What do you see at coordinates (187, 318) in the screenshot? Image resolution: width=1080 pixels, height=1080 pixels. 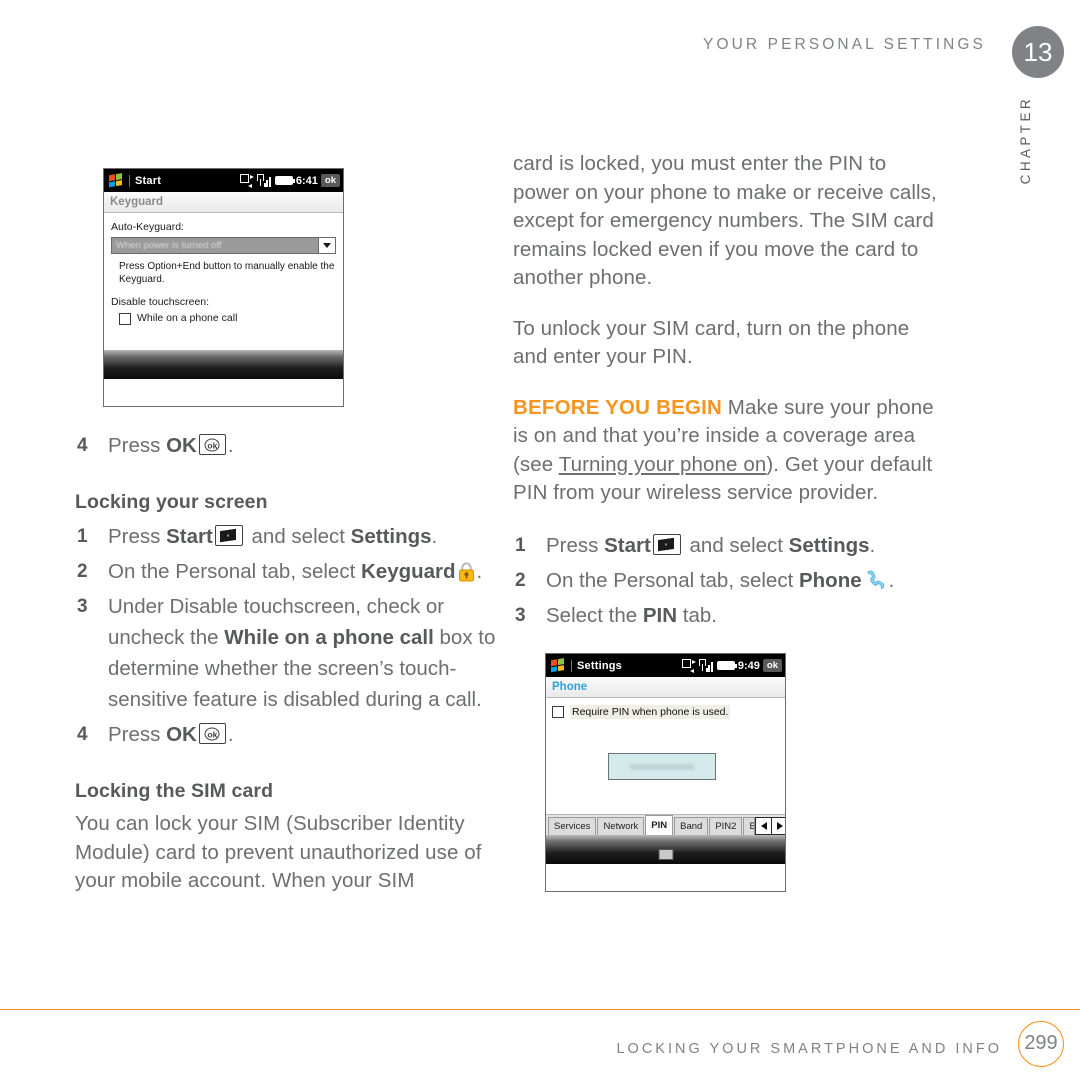 I see `while-on-call-checkbox-label: While on a phone call` at bounding box center [187, 318].